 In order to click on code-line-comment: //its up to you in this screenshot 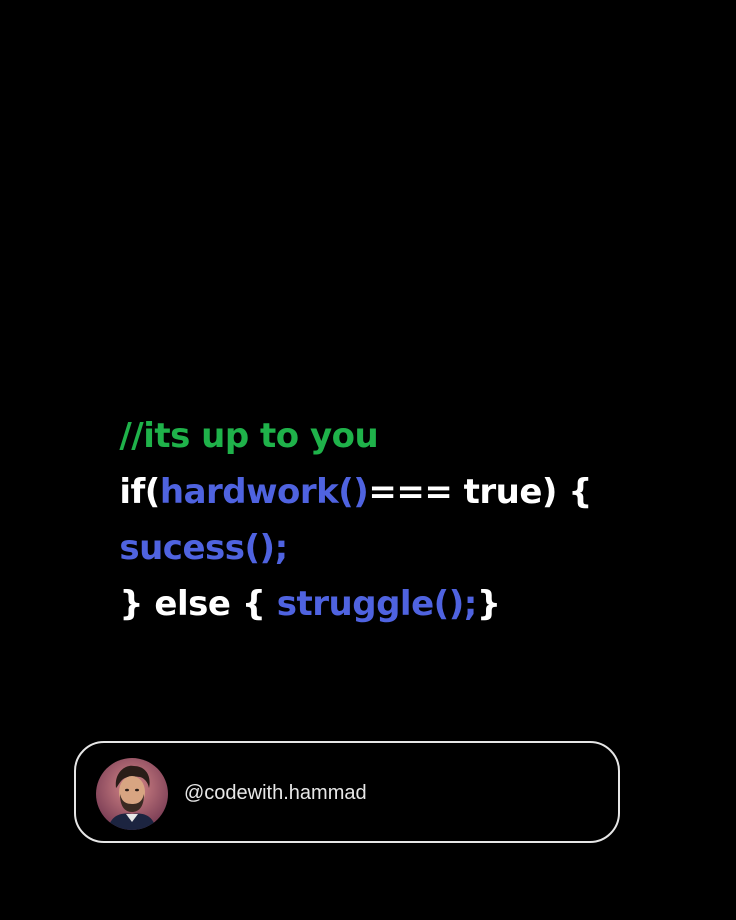, I will do `click(333, 404)`.